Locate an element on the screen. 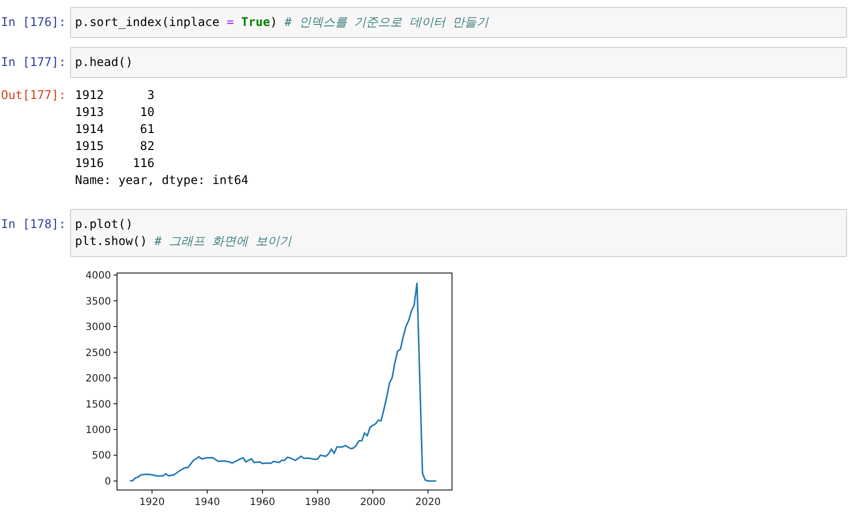  code-line: p.sort_index(inplace = True) # 인덱스를 기준으로 데이터 만들기 is located at coordinates (282, 22).